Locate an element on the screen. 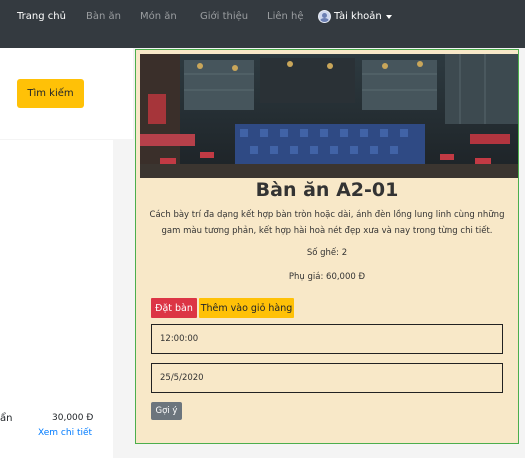  account-label: Tài khoản is located at coordinates (358, 16).